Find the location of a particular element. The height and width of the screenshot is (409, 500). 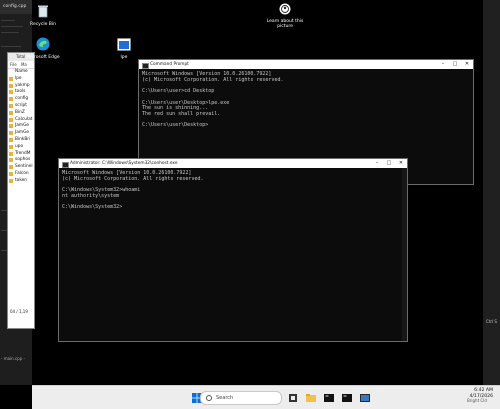

task-view-icon is located at coordinates (293, 398).